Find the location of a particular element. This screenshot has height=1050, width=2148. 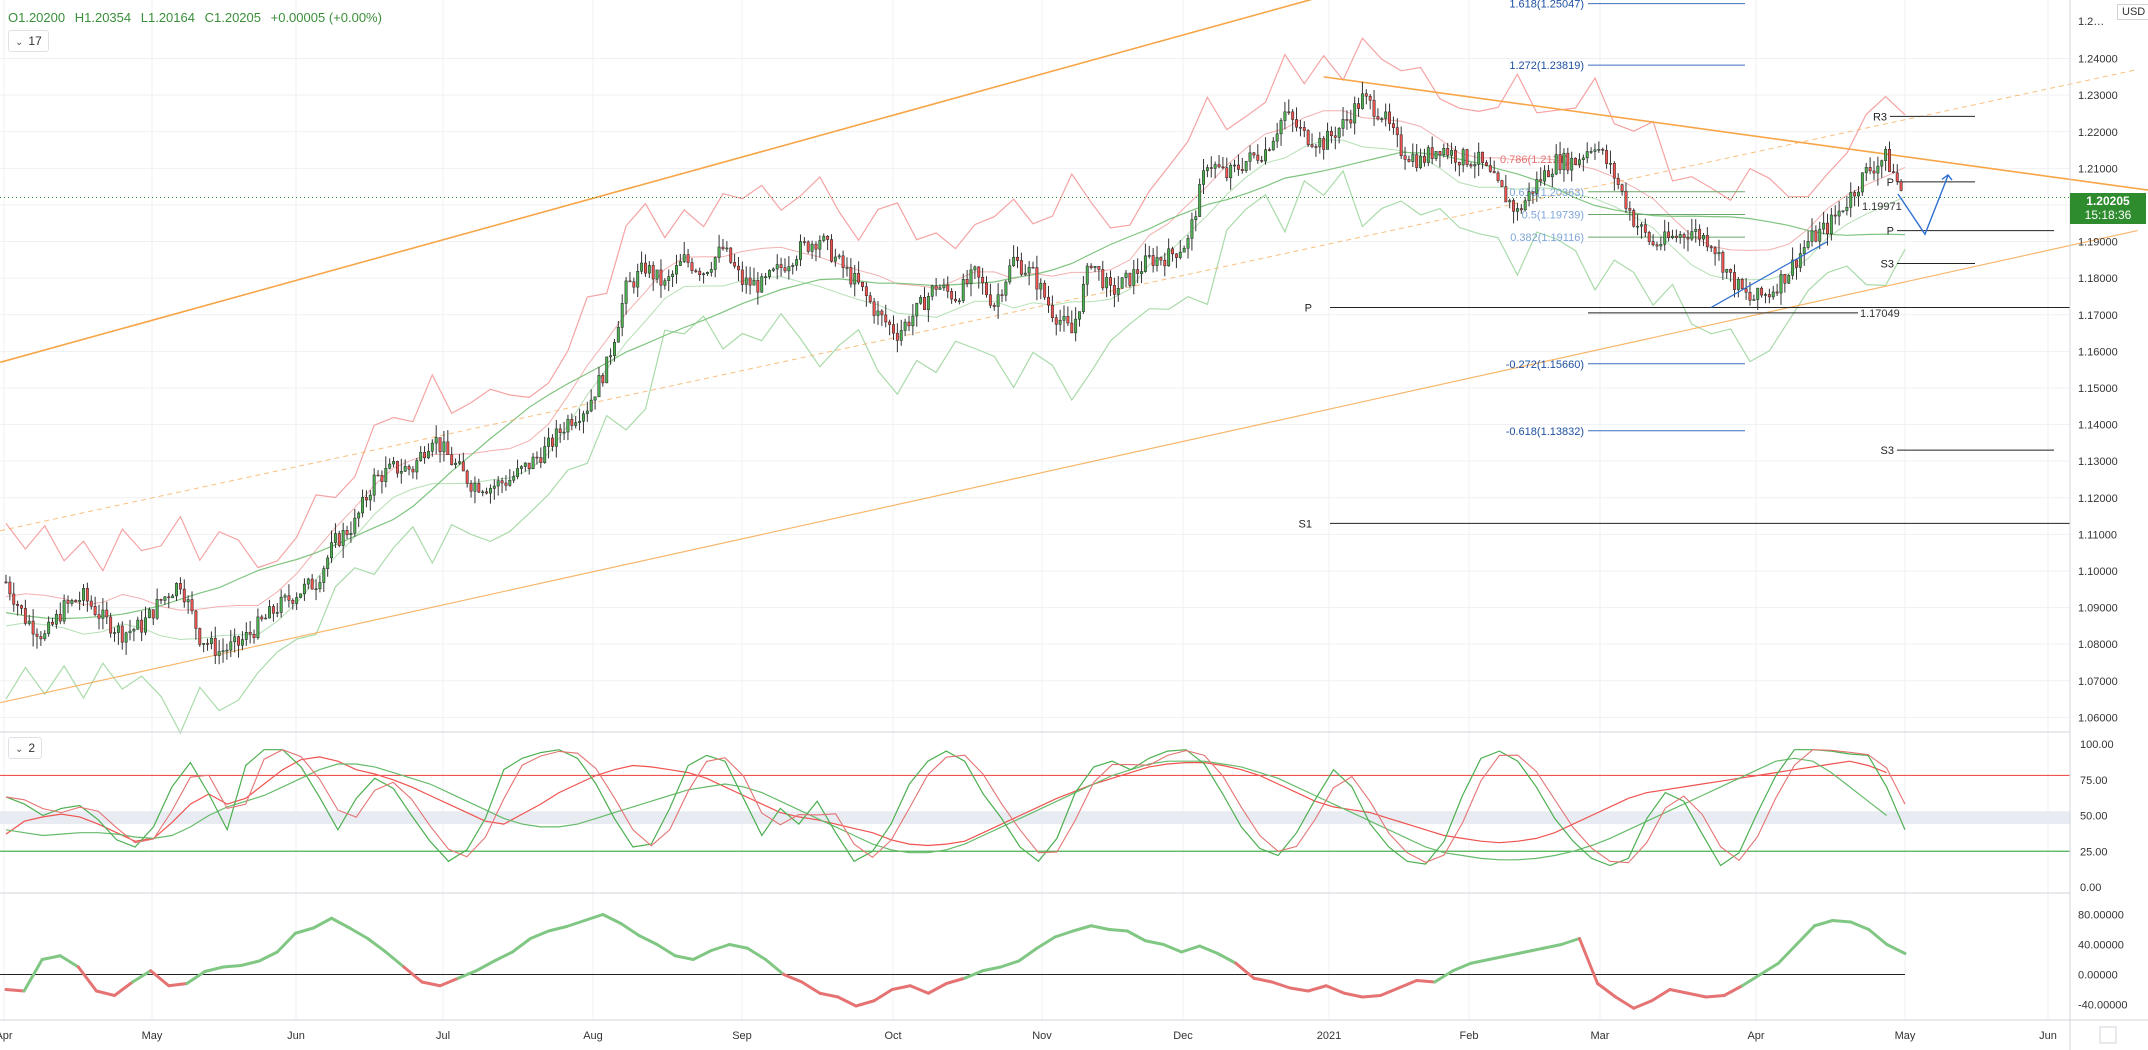

ohlc-low: L1.20164 is located at coordinates (167, 17).